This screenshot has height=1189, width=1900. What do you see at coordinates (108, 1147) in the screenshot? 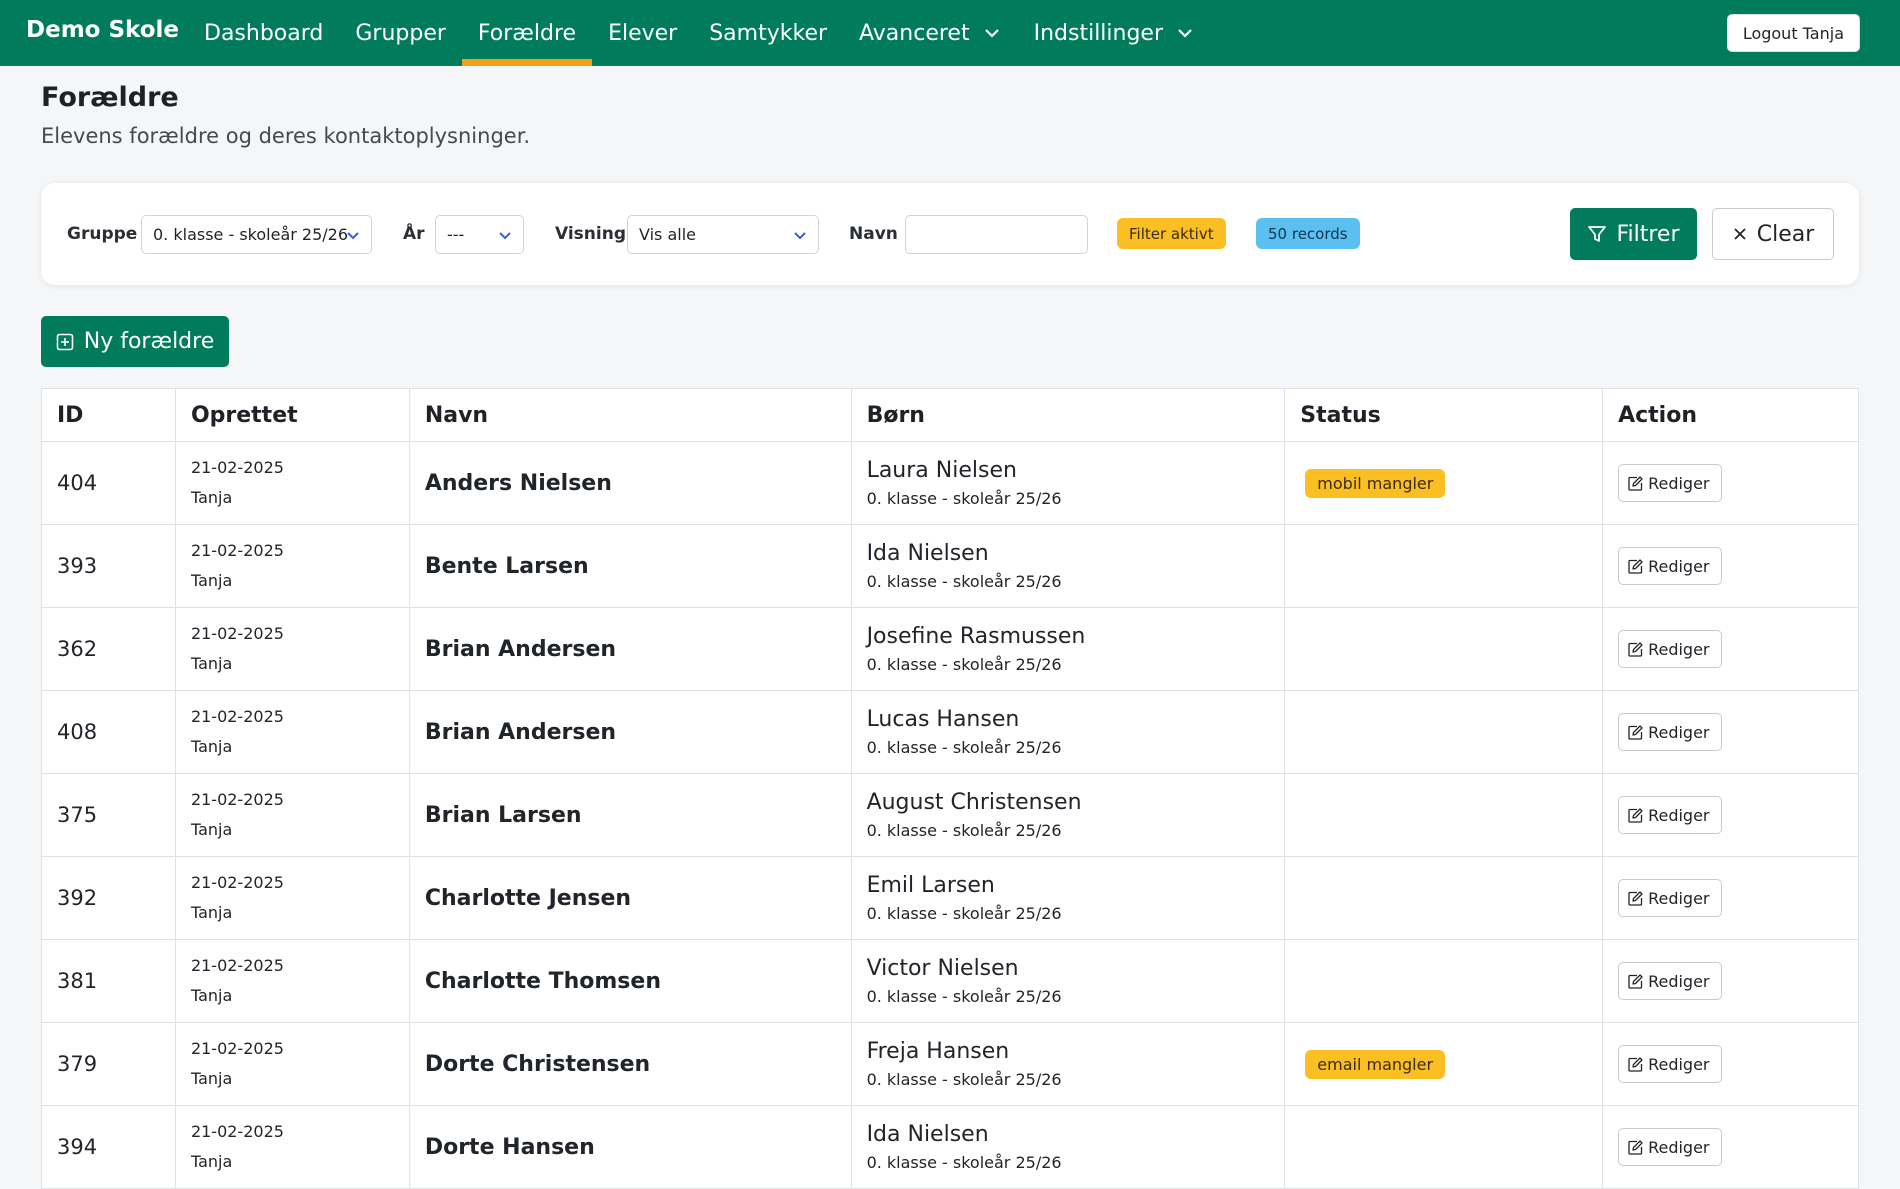
I see `cell-id: 394` at bounding box center [108, 1147].